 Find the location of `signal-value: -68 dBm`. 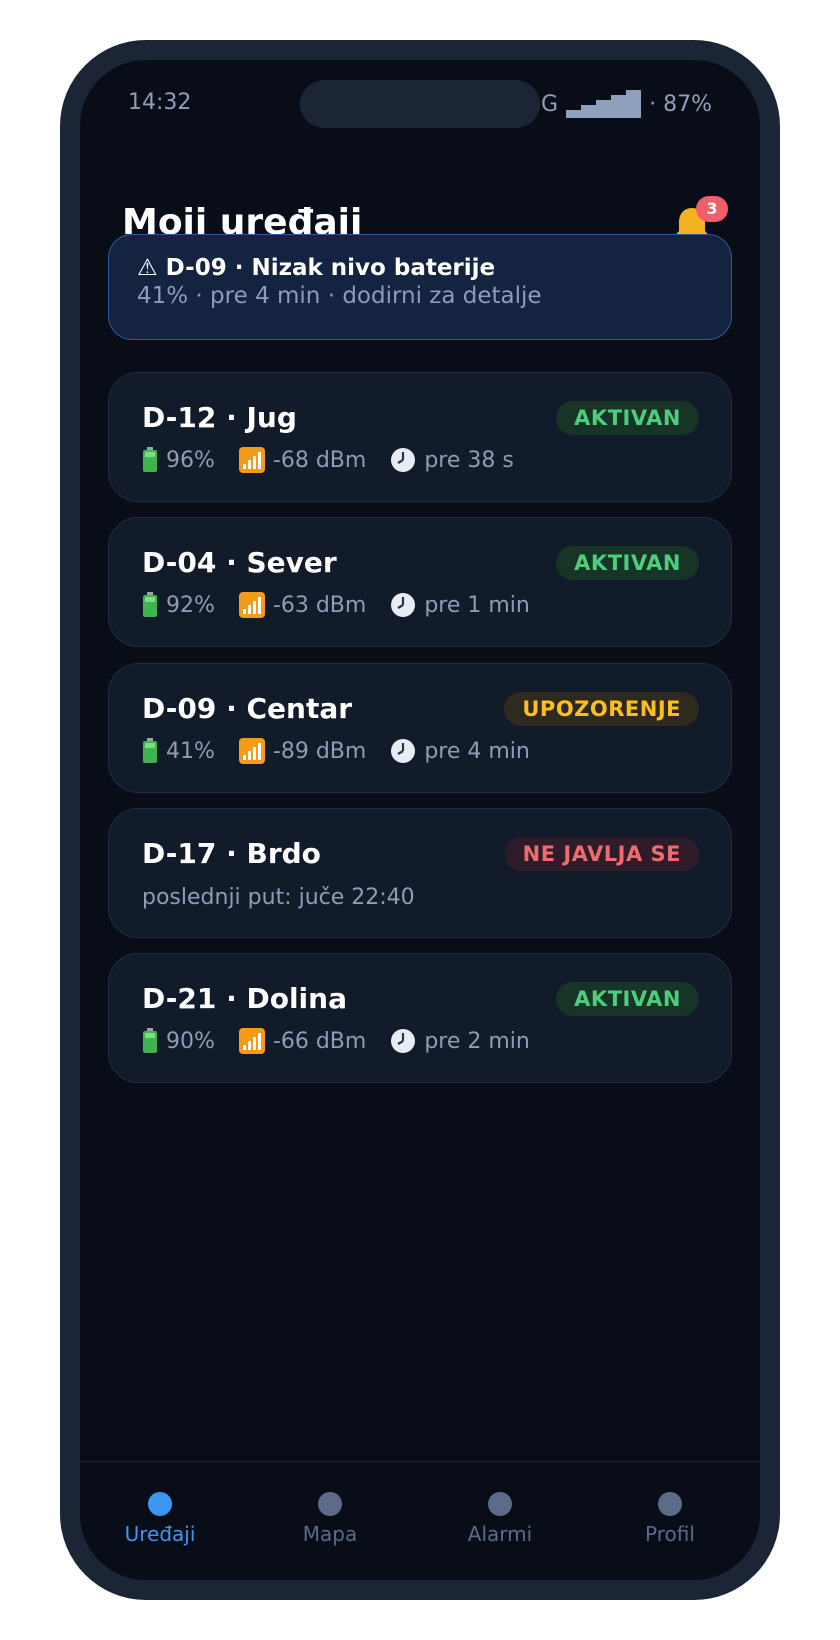

signal-value: -68 dBm is located at coordinates (319, 460).